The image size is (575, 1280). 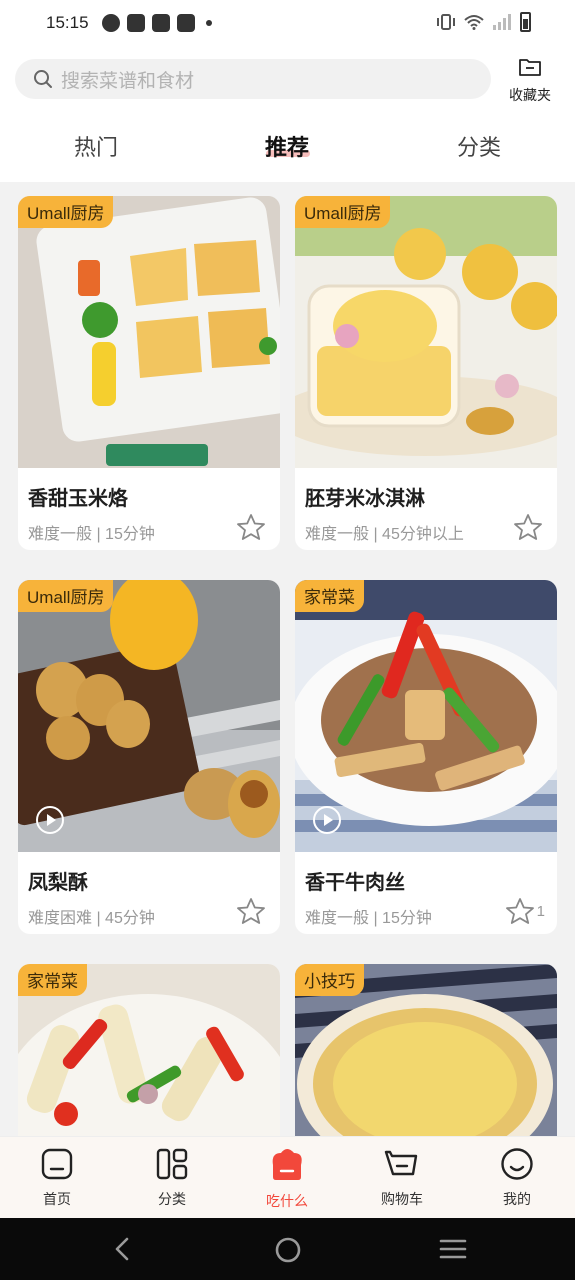 What do you see at coordinates (43, 79) in the screenshot?
I see `search-icon` at bounding box center [43, 79].